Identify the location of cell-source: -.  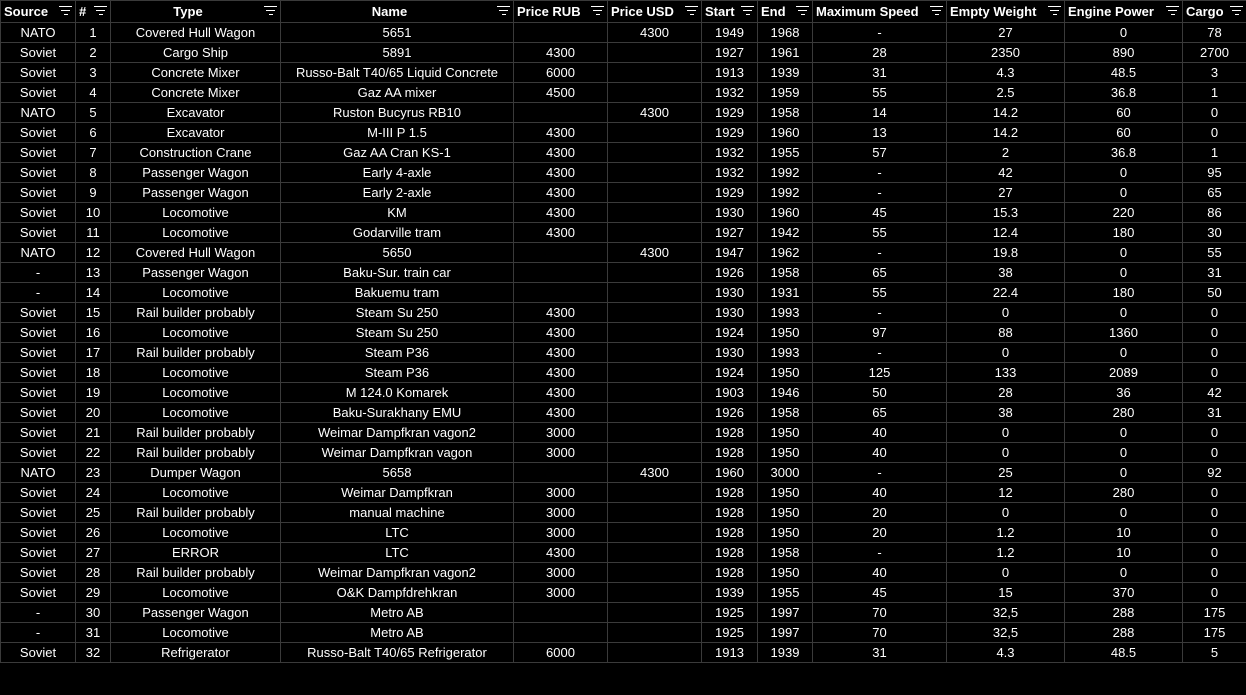
(38, 272).